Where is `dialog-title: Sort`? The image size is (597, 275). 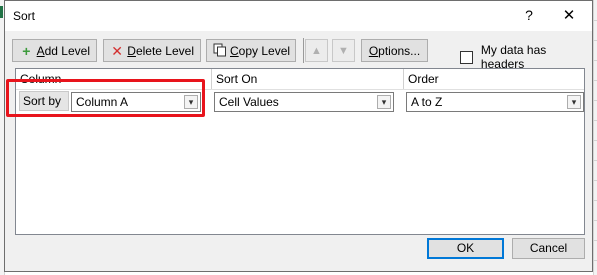
dialog-title: Sort is located at coordinates (24, 16).